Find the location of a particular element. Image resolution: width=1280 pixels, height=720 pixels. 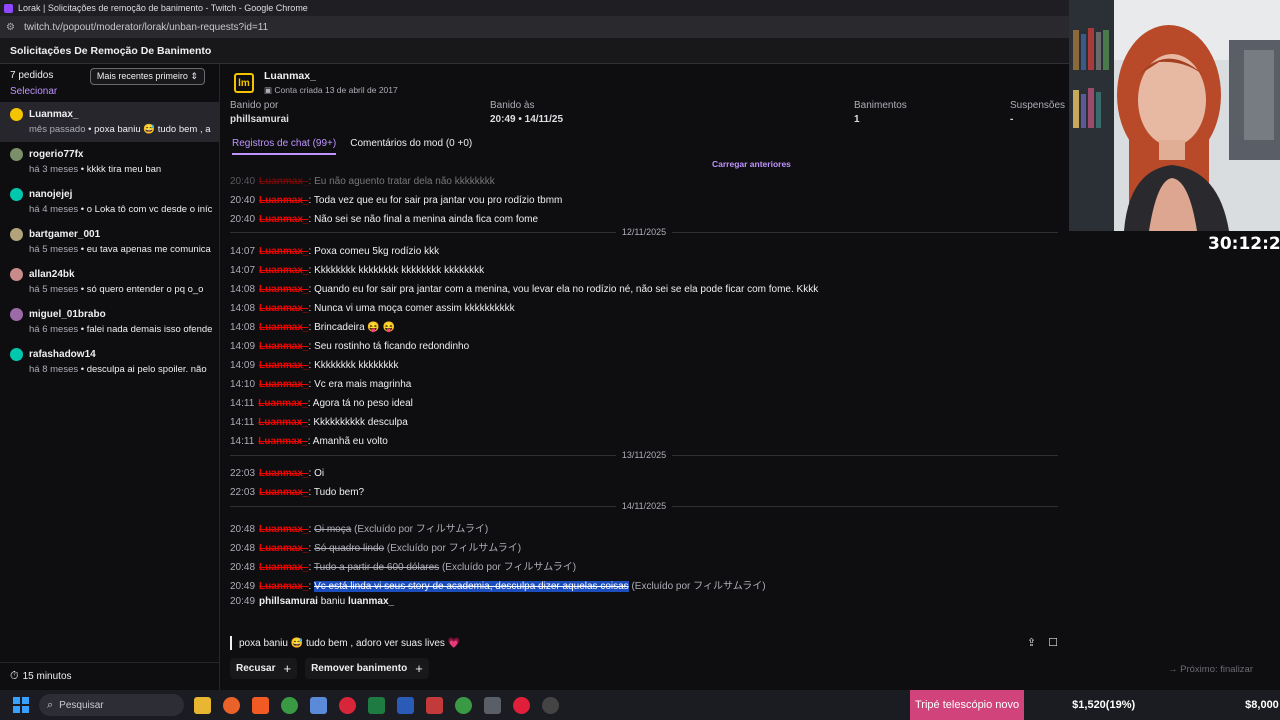

ban-target: luanmax_ is located at coordinates (371, 601).